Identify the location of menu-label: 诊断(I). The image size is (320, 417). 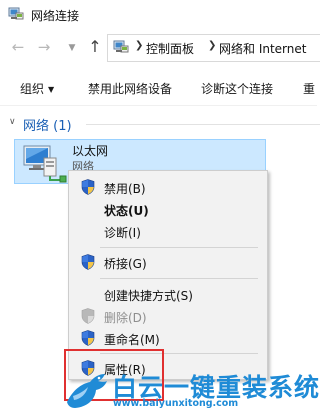
(122, 233).